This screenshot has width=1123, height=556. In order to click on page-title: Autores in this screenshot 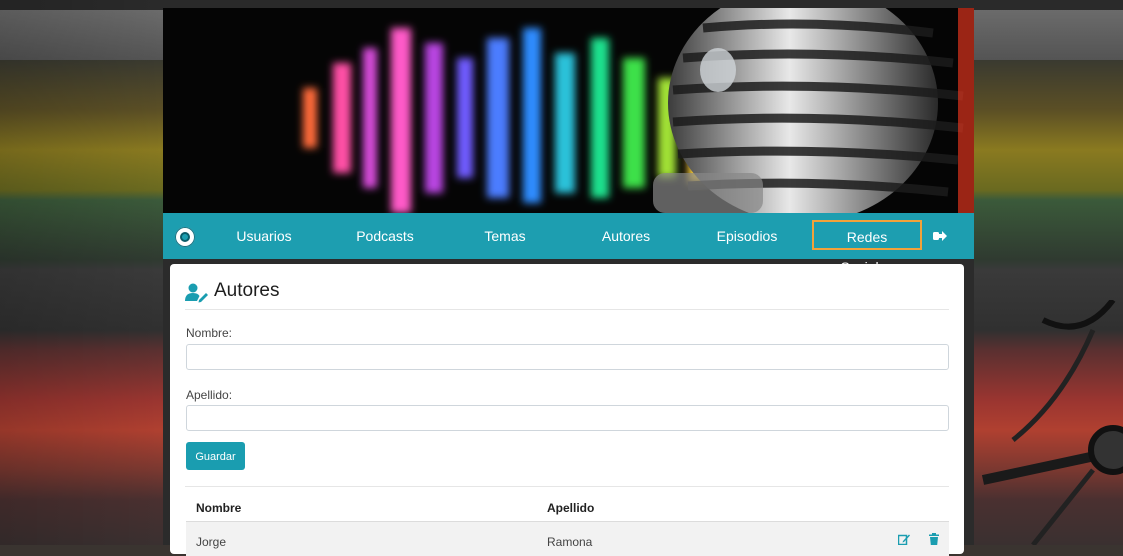, I will do `click(247, 290)`.